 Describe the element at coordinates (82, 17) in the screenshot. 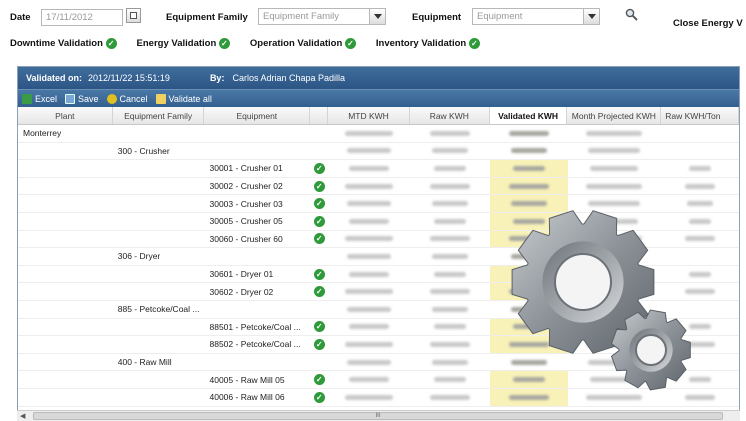

I see `date-input: 17/11/2012` at that location.